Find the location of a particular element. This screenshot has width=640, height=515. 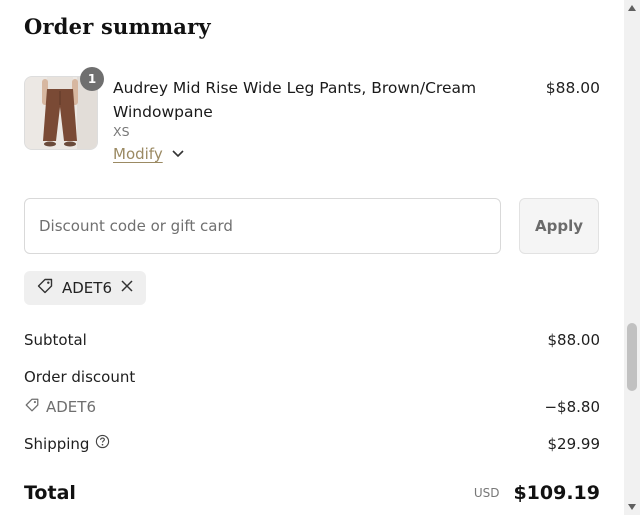

subtotal-label: Subtotal is located at coordinates (55, 340).